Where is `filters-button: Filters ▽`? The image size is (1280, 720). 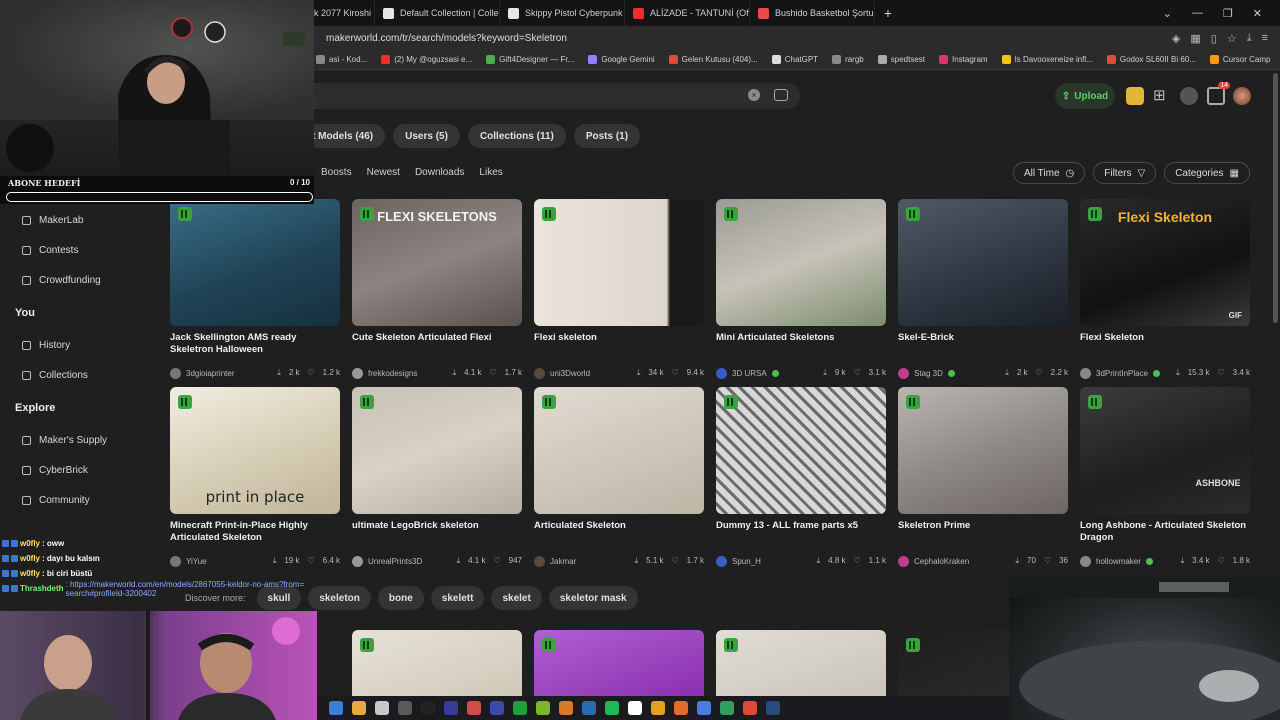
filters-button: Filters ▽ is located at coordinates (1125, 173).